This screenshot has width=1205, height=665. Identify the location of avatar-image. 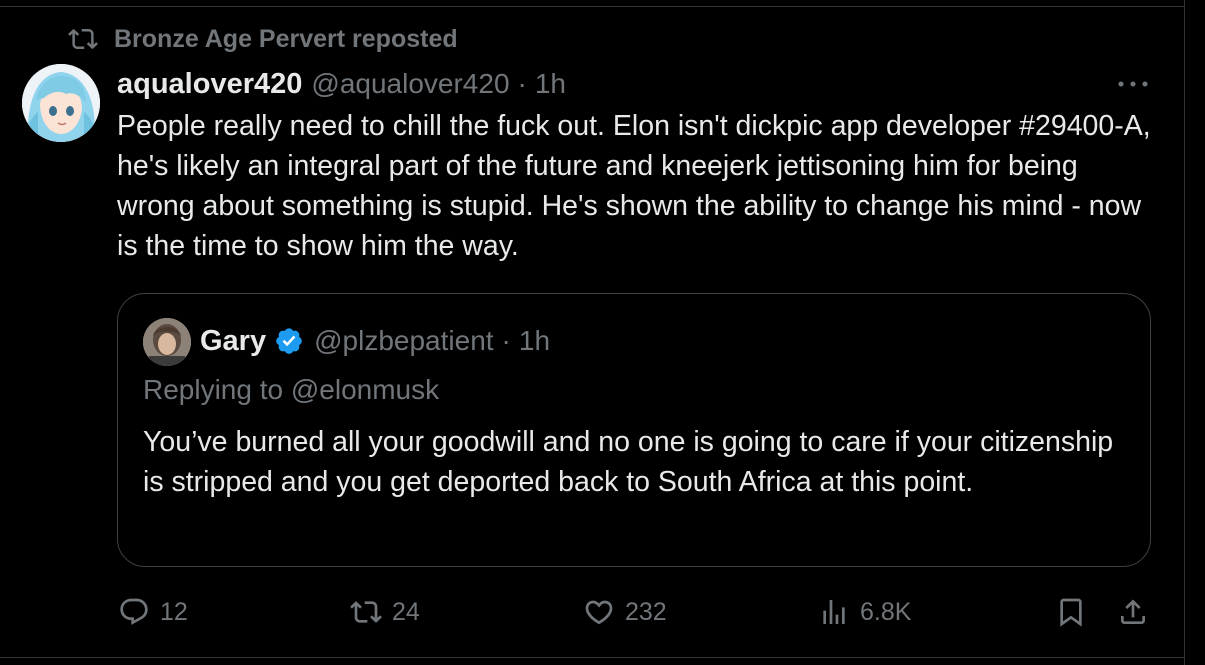
(61, 103).